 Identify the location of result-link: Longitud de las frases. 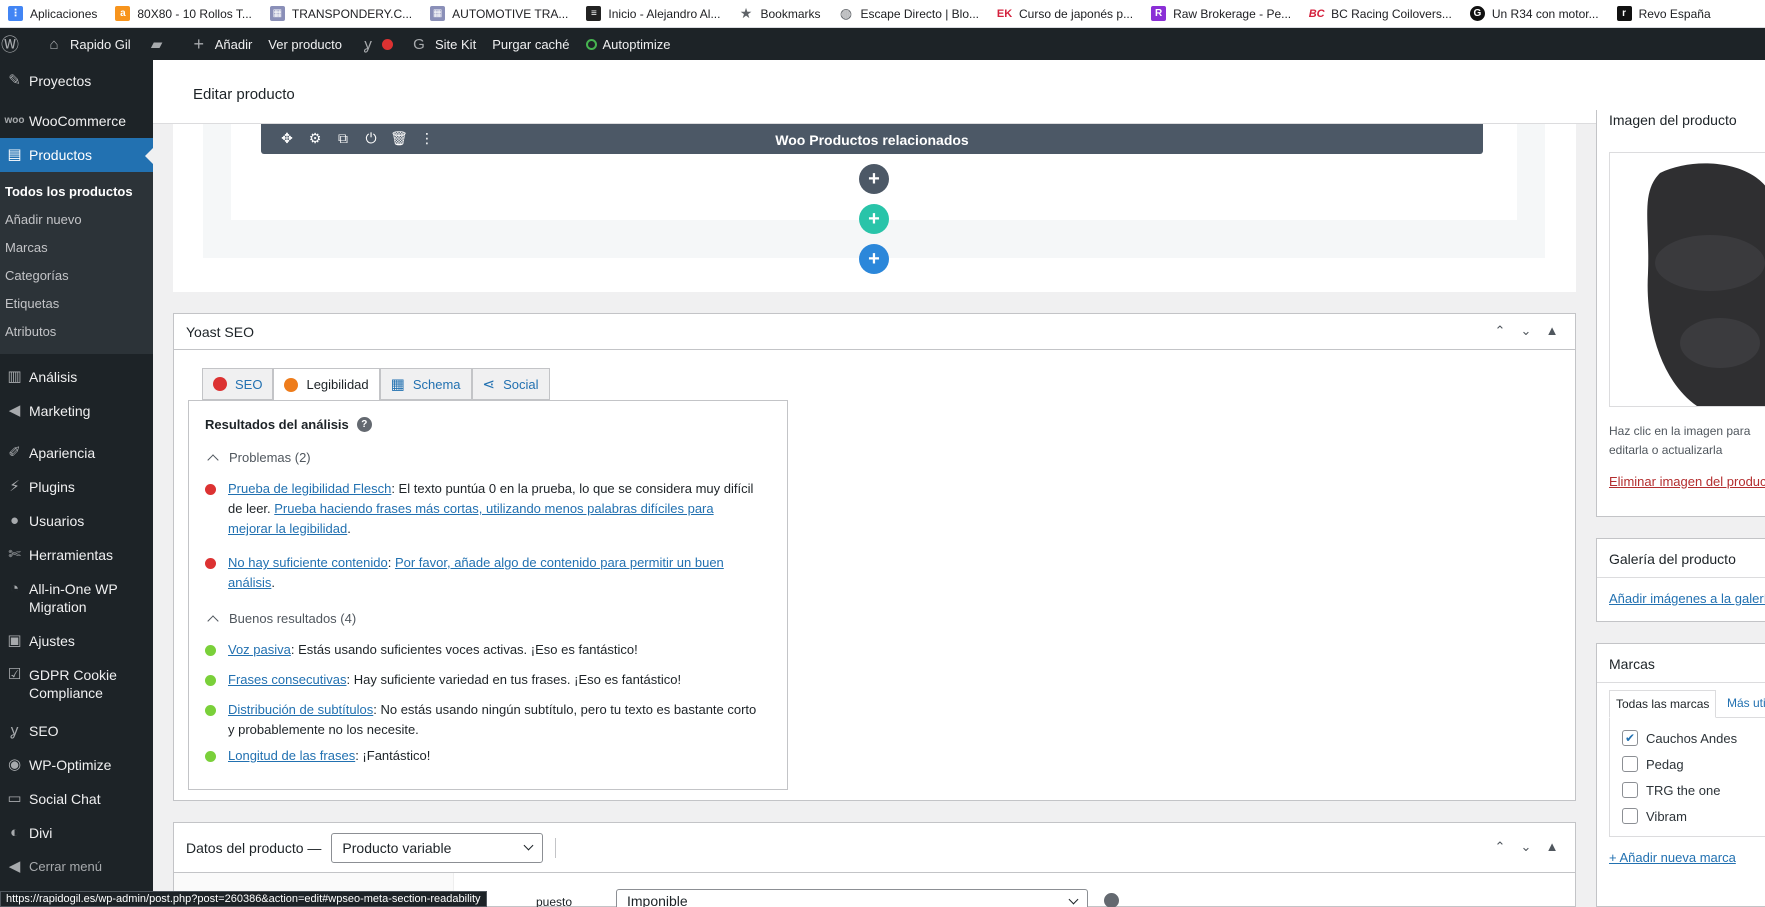
(291, 755).